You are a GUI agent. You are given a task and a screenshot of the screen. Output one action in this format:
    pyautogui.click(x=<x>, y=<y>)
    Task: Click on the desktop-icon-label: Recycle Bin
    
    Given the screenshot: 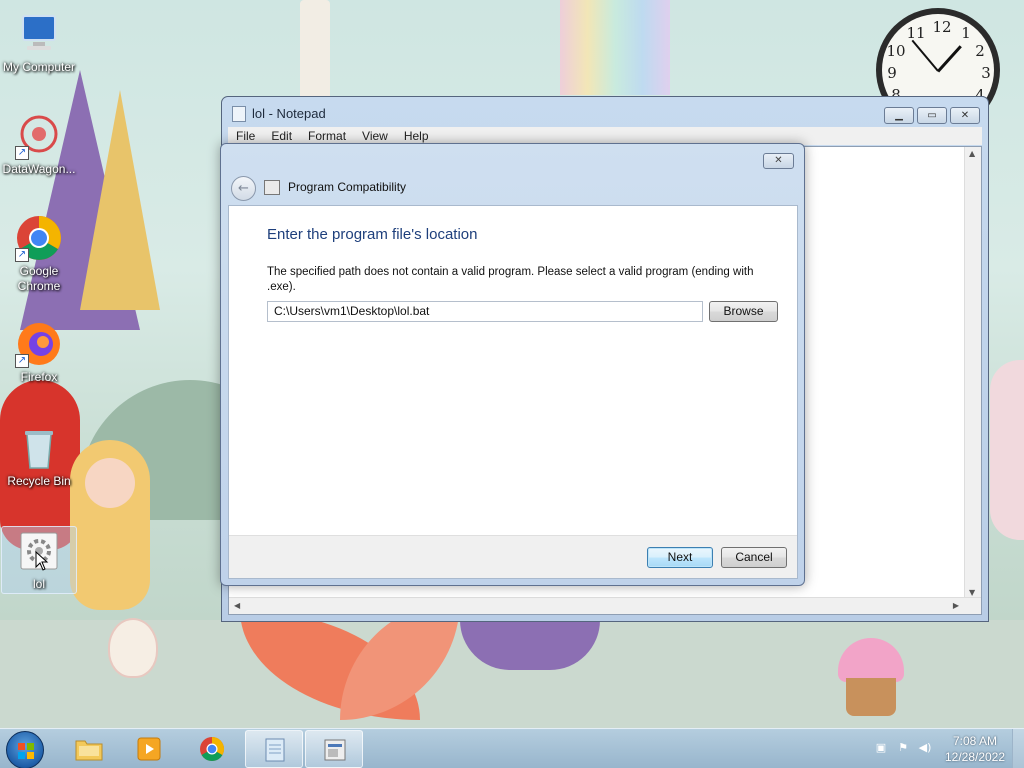 What is the action you would take?
    pyautogui.click(x=39, y=481)
    